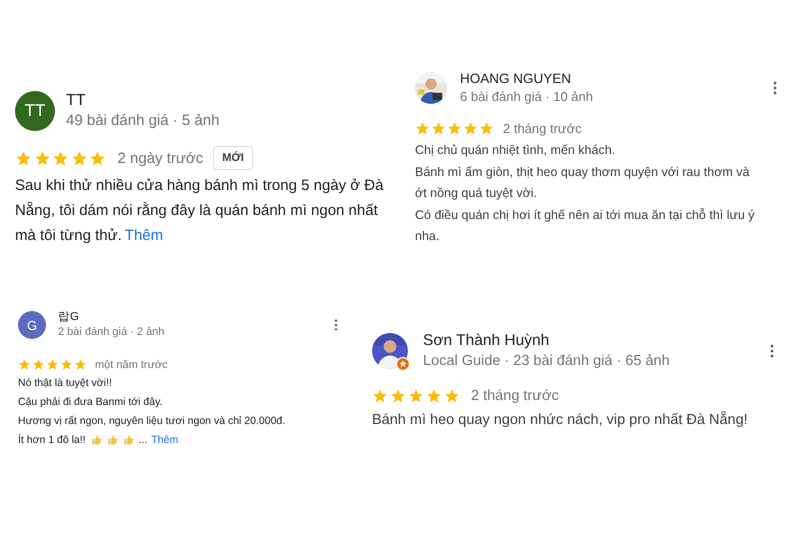 The image size is (800, 542). I want to click on reviewer-stats: 49 bài đánh giá · 5 ảnh, so click(143, 121).